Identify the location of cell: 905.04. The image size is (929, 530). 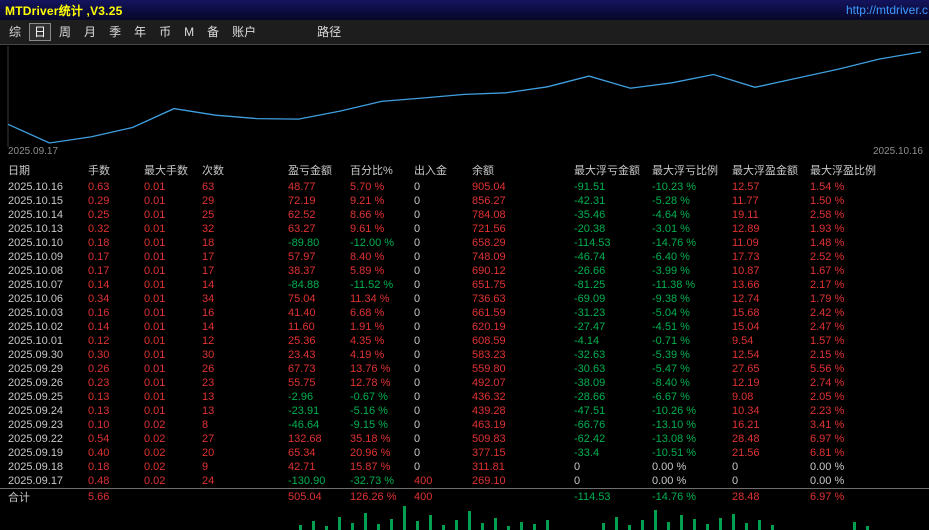
(489, 187).